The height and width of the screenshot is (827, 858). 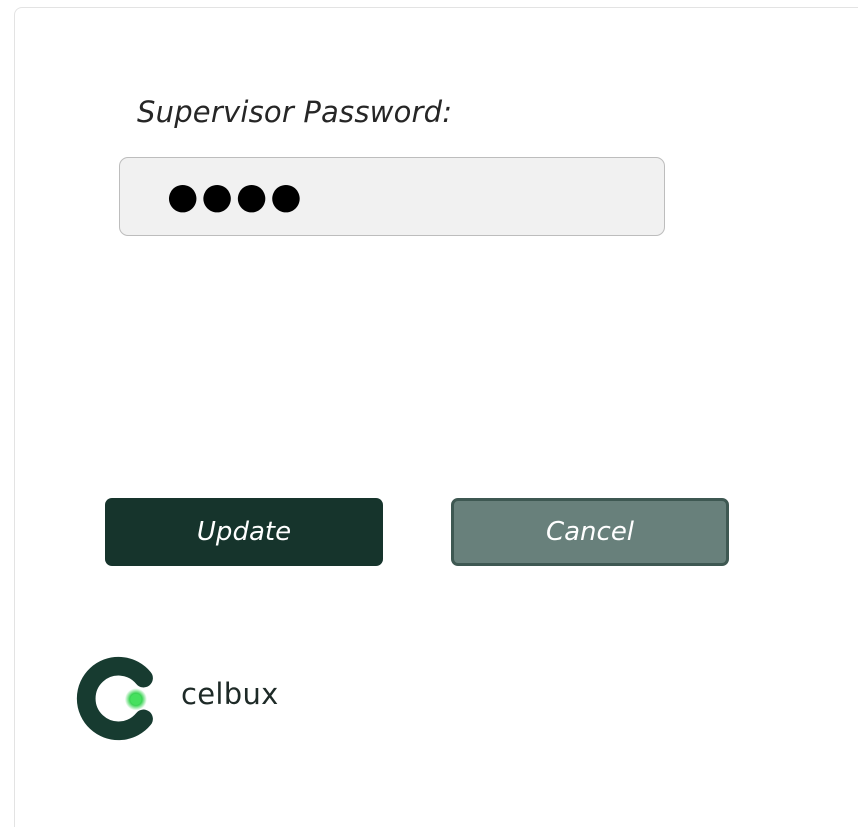 I want to click on cancel-button: Cancel, so click(x=590, y=532).